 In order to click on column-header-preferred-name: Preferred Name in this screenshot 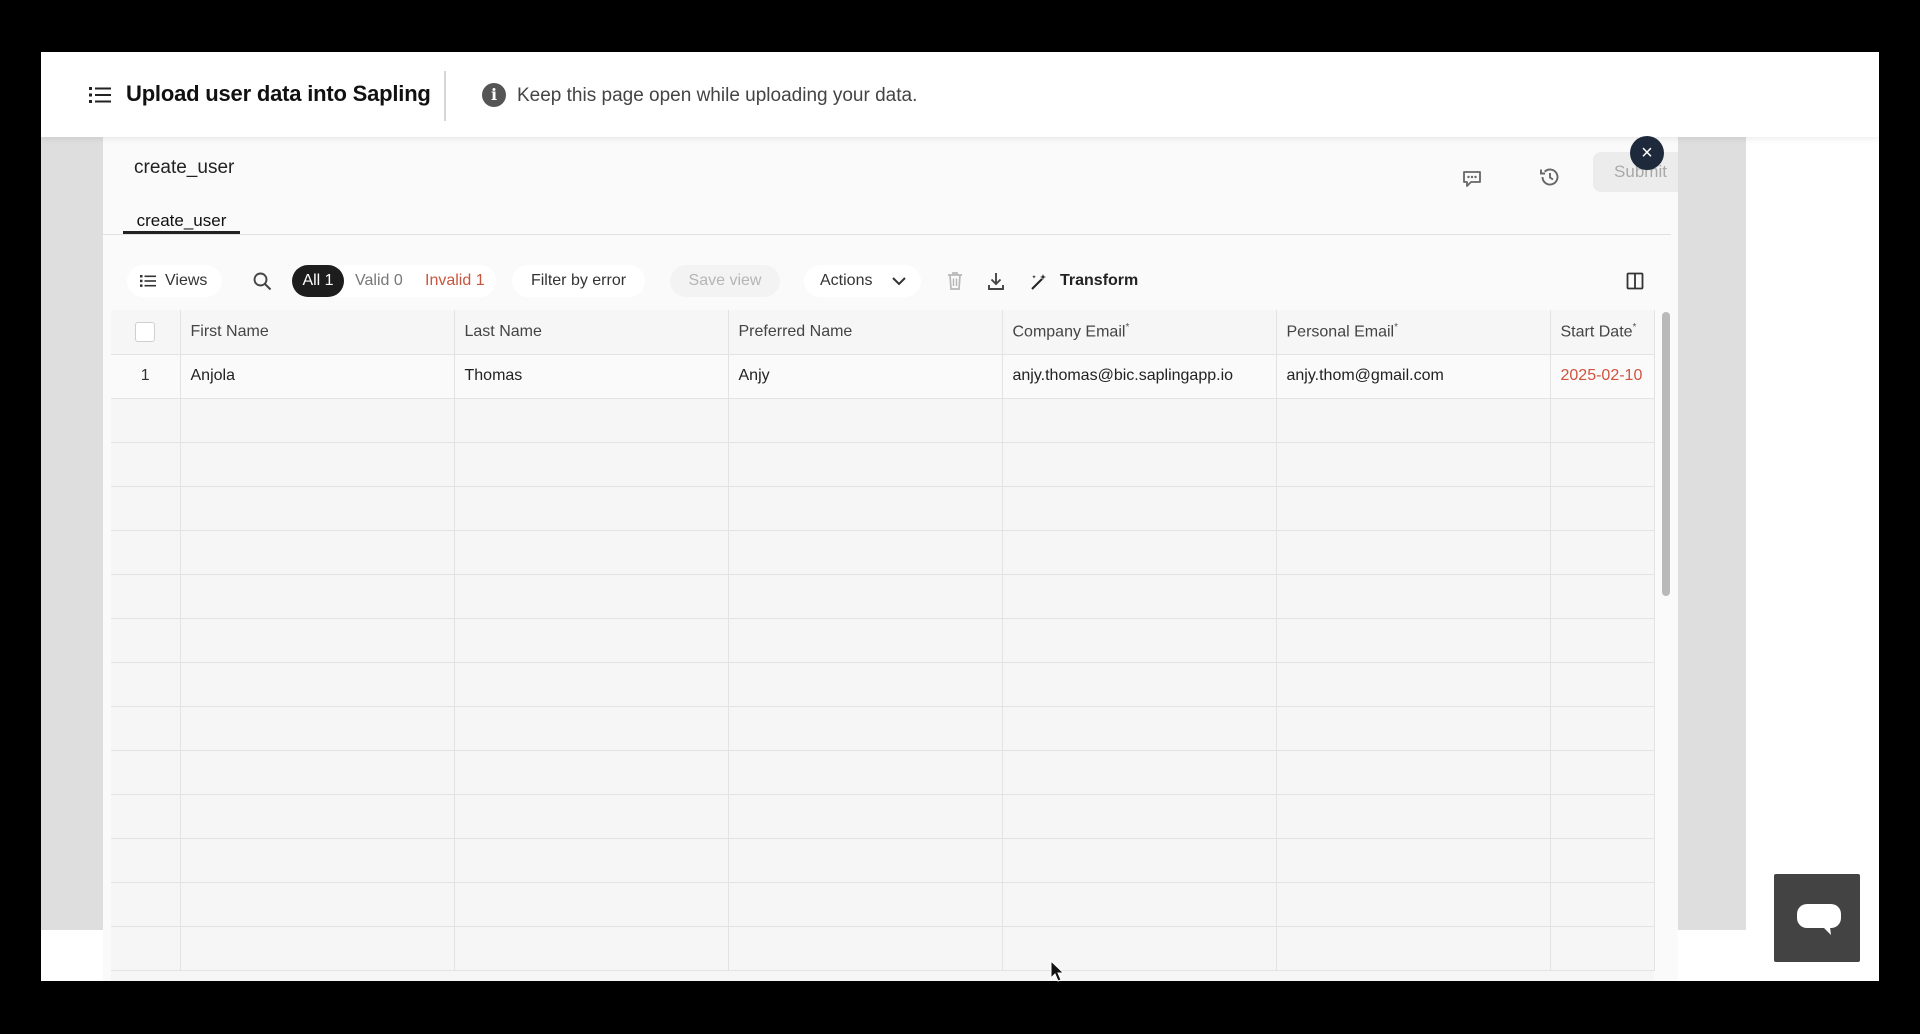, I will do `click(865, 332)`.